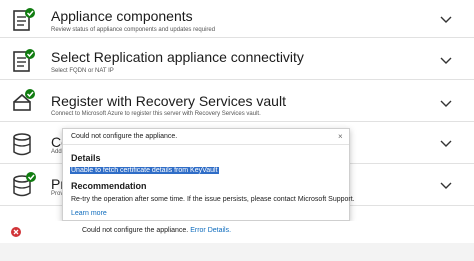  Describe the element at coordinates (168, 101) in the screenshot. I see `step-title: Register with Recovery Services vault` at that location.